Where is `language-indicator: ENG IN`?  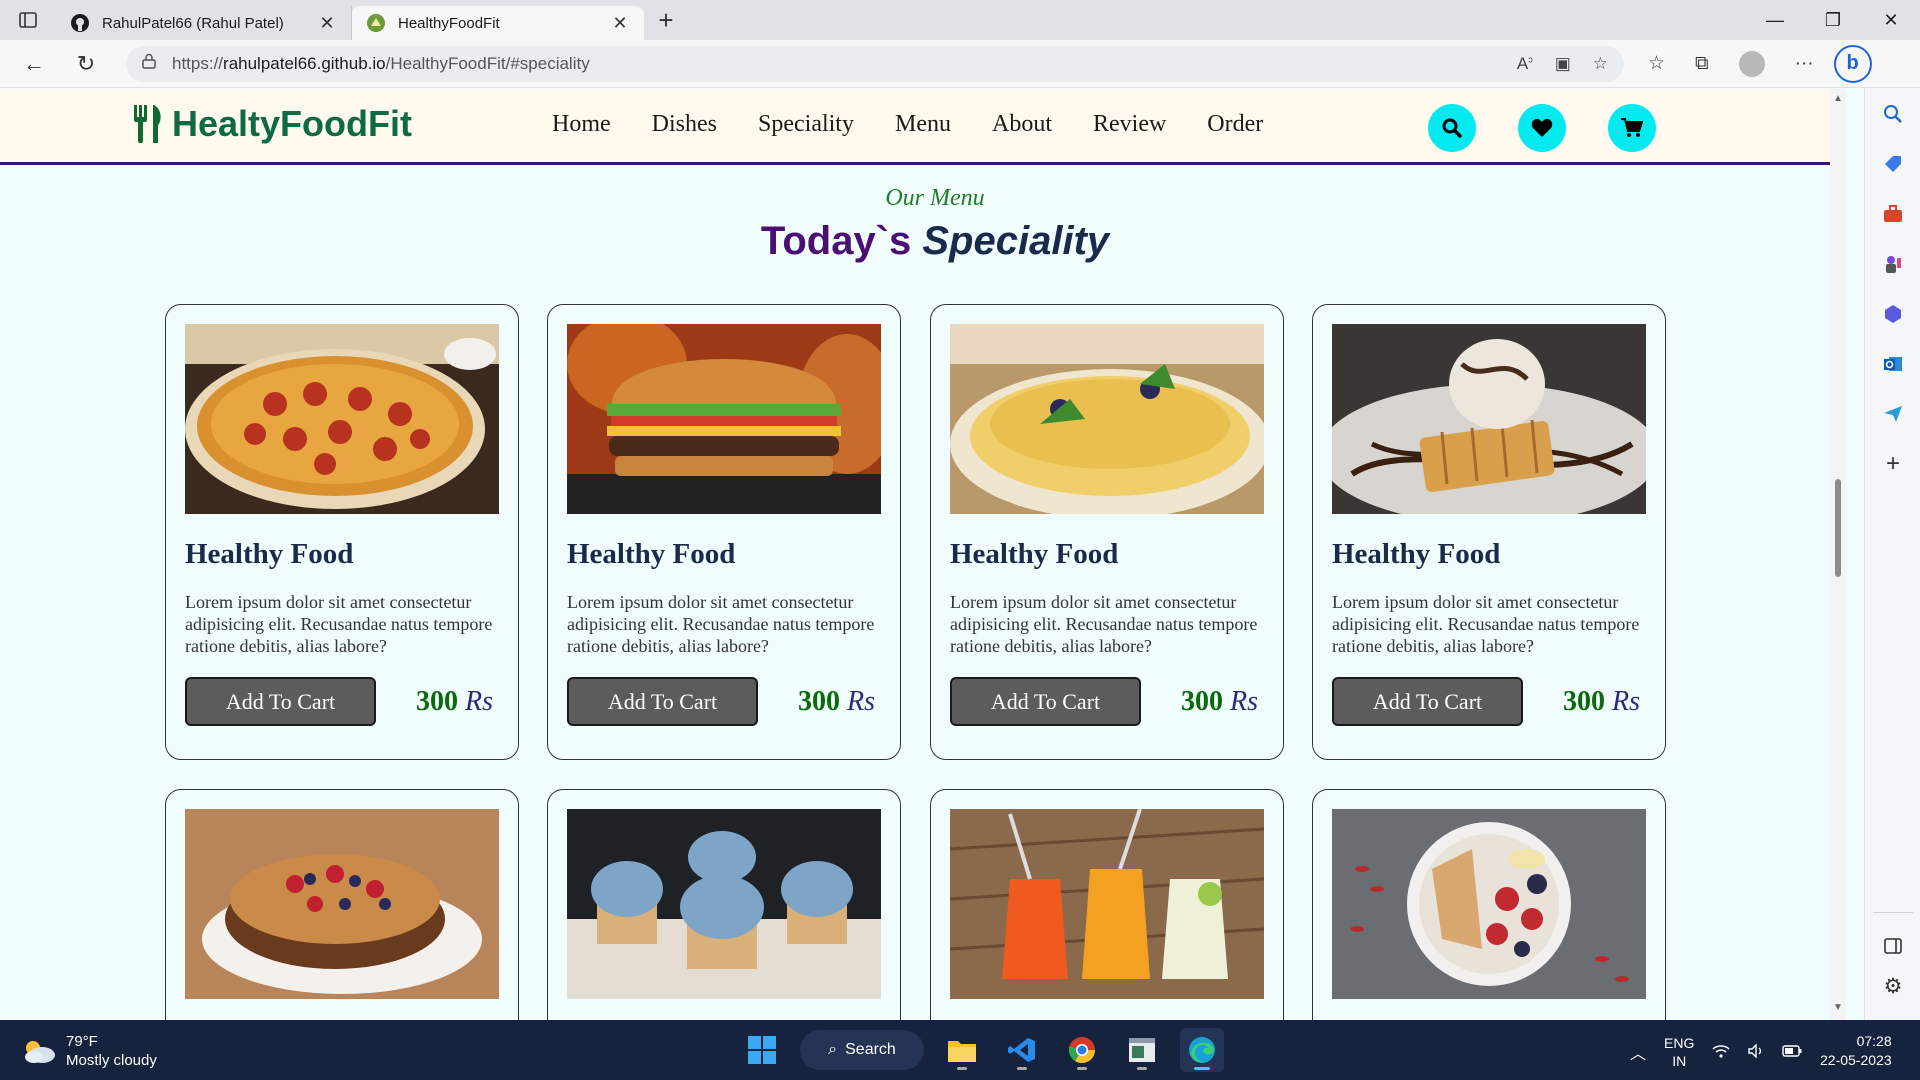 language-indicator: ENG IN is located at coordinates (1679, 1052).